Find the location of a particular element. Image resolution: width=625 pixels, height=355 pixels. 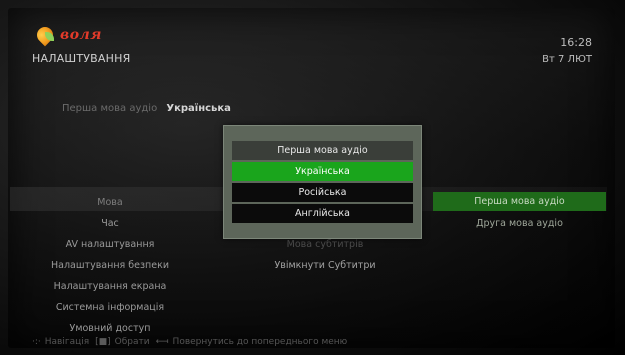

dialog-options: Українська Російська Англійська is located at coordinates (322, 193).